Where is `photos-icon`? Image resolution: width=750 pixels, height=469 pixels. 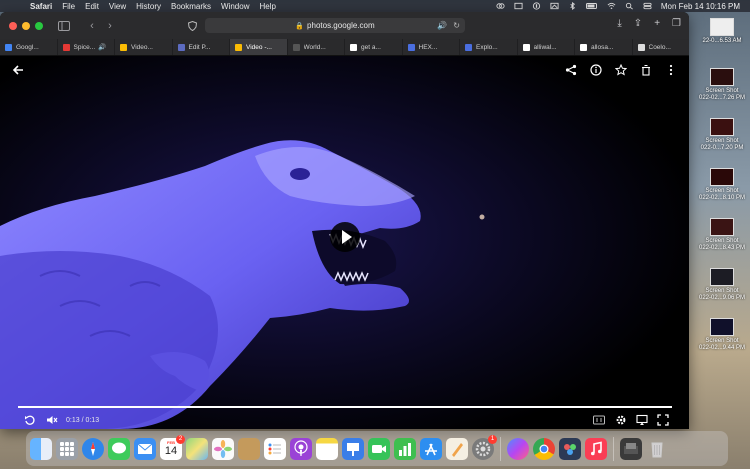
photos-icon is located at coordinates (223, 448).